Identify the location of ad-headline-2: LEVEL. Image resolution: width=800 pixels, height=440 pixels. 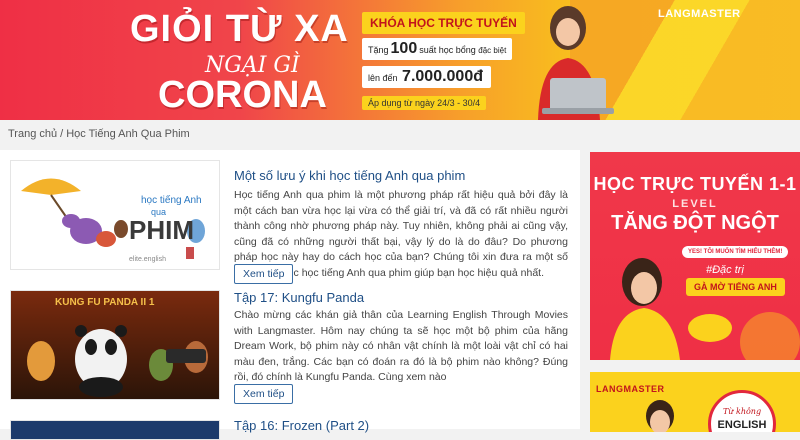
(695, 204).